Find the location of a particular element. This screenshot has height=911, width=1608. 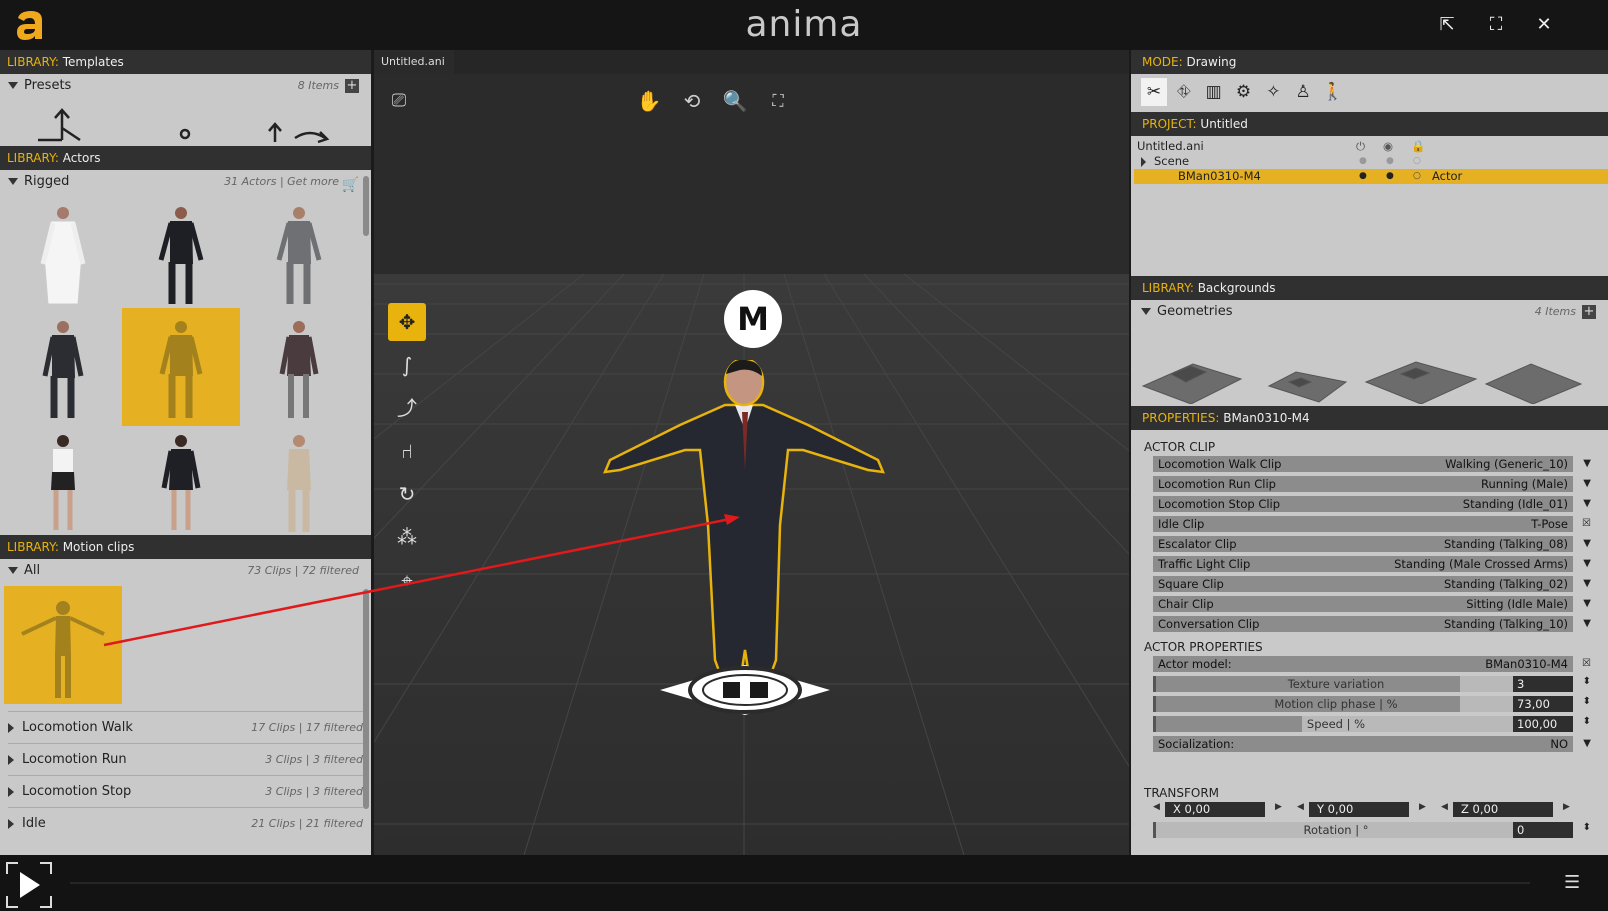

tree-root: Untitled.ani ⏻ ◉ 🔒 is located at coordinates (1369, 146).